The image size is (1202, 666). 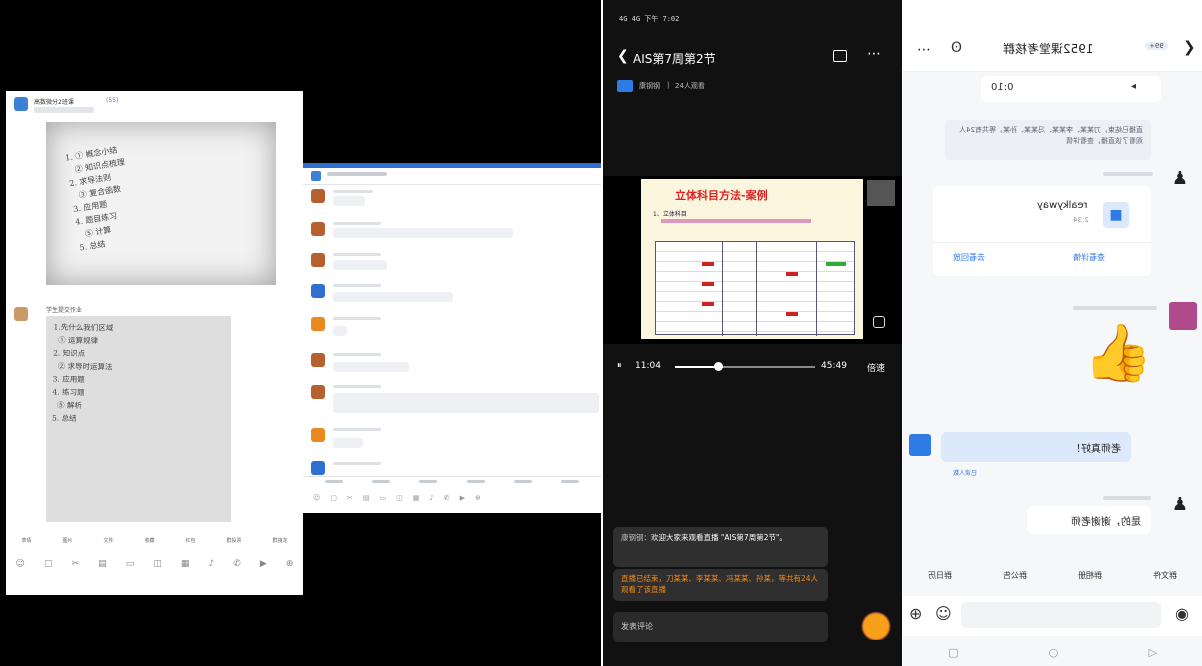 What do you see at coordinates (1052, 578) in the screenshot?
I see `quick-tabs: 群日历 群公告 群相册 群文件` at bounding box center [1052, 578].